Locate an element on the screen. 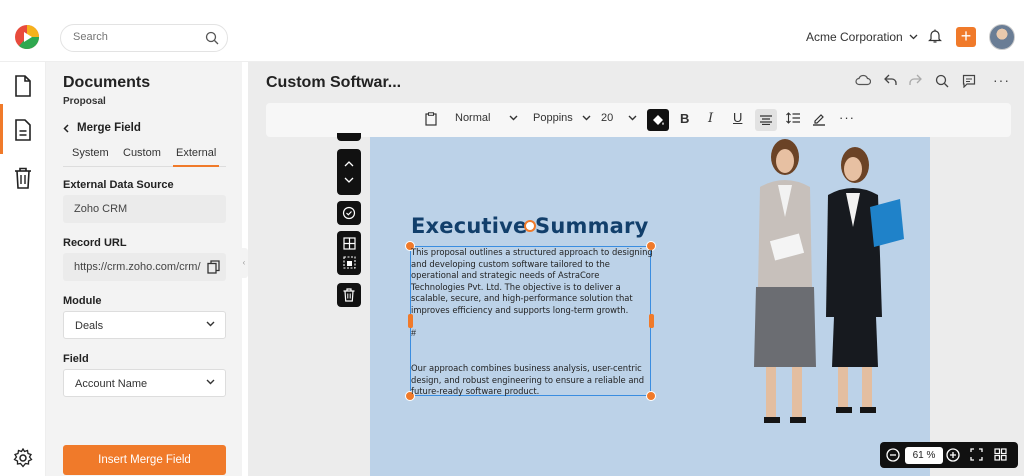 The height and width of the screenshot is (476, 1024). business-women-image is located at coordinates (829, 281).